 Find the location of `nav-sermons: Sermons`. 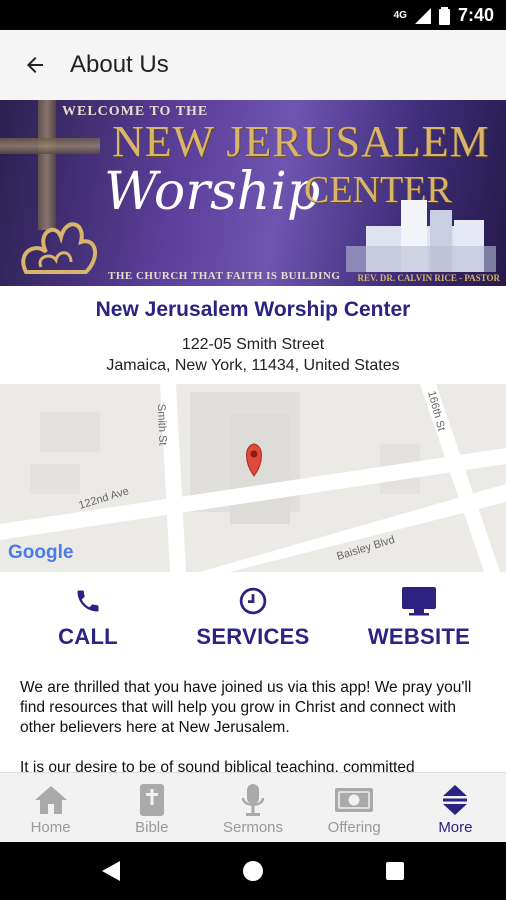

nav-sermons: Sermons is located at coordinates (252, 807).